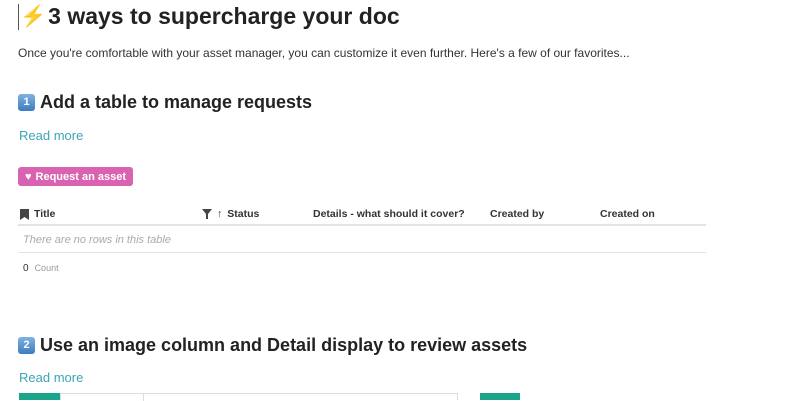  I want to click on count-label: Count, so click(46, 268).